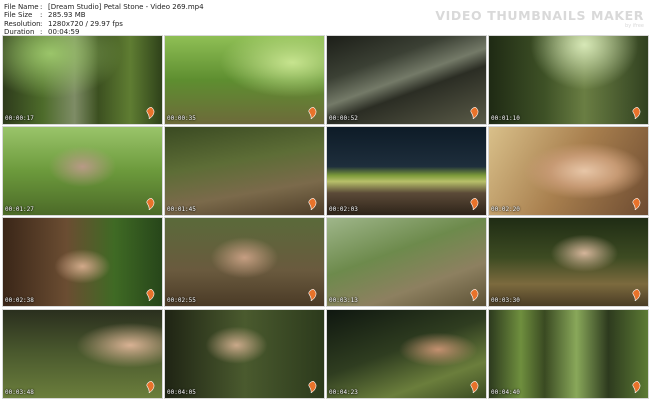 The width and height of the screenshot is (650, 402). What do you see at coordinates (19, 209) in the screenshot?
I see `thumbnail-timestamp: 00:01:27` at bounding box center [19, 209].